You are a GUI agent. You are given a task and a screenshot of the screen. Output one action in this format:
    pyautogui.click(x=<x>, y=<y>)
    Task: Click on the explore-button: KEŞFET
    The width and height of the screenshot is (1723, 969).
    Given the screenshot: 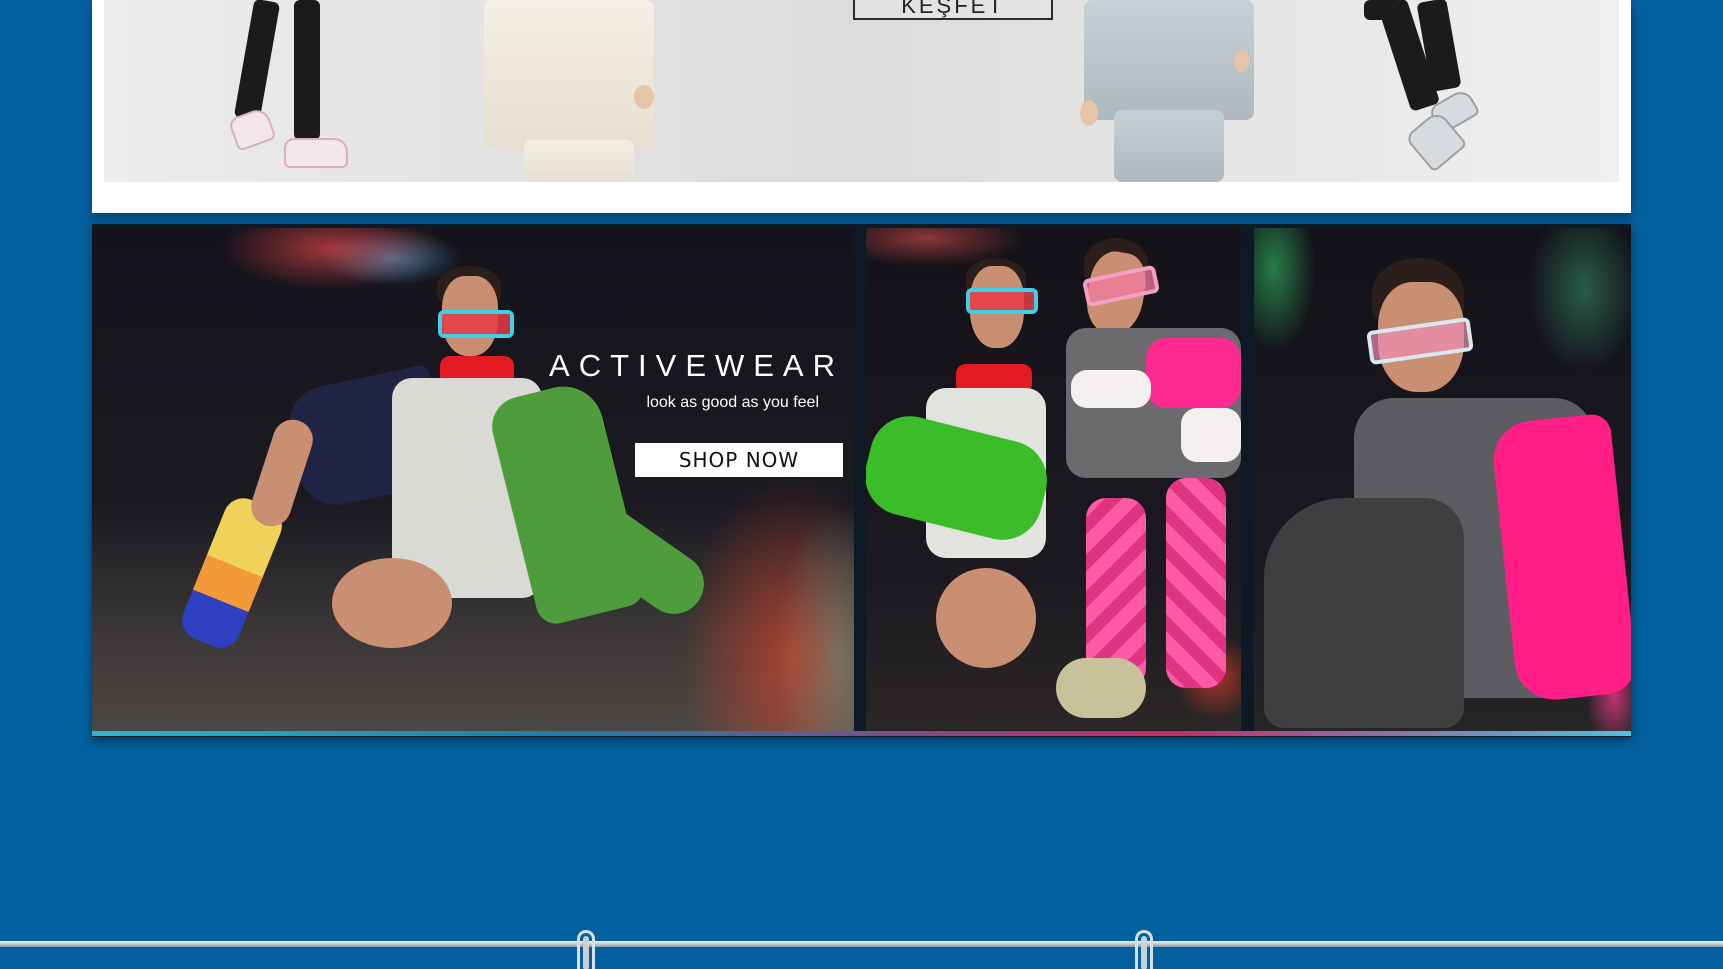 What is the action you would take?
    pyautogui.click(x=953, y=10)
    